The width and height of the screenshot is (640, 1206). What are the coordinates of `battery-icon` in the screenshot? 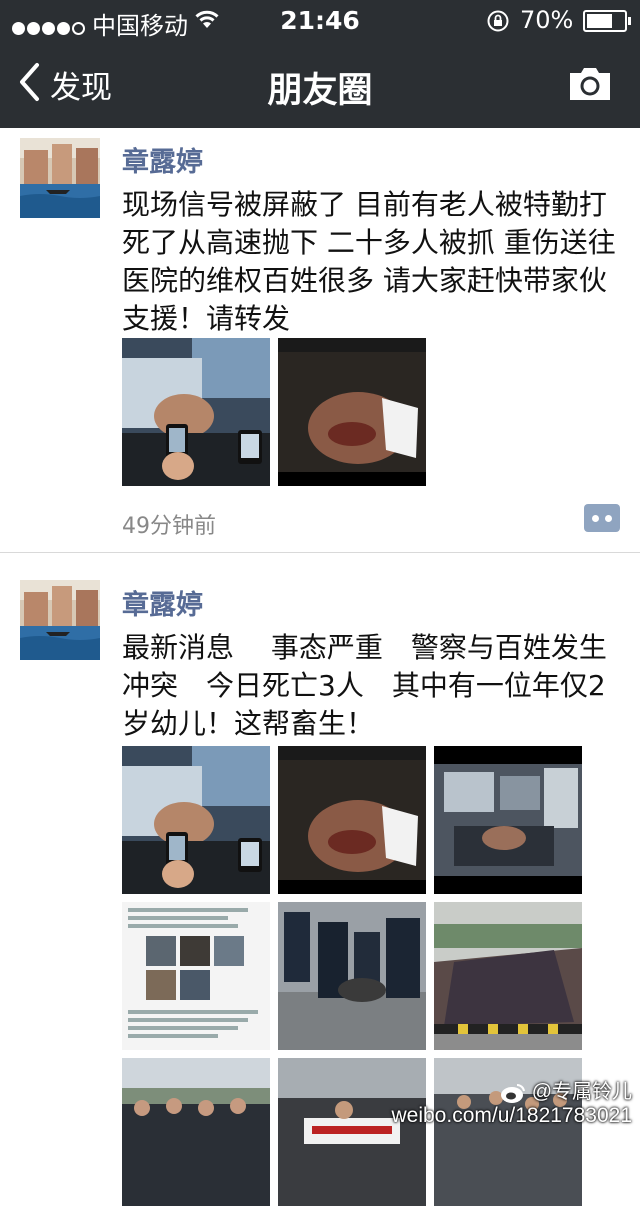 It's located at (607, 21).